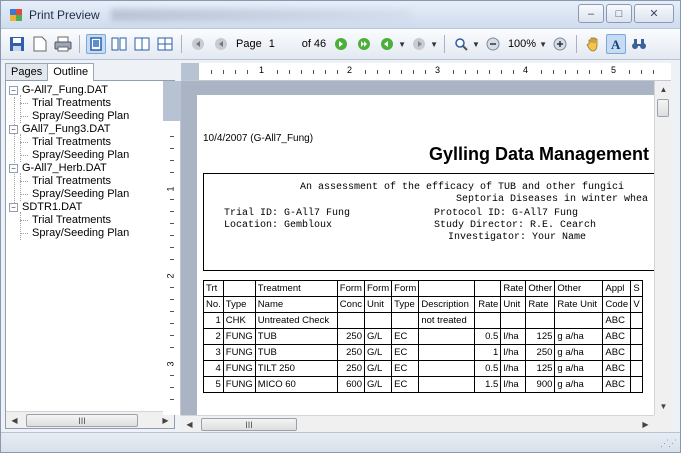 The image size is (681, 453). What do you see at coordinates (296, 288) in the screenshot?
I see `table-header-cell: Treatment` at bounding box center [296, 288].